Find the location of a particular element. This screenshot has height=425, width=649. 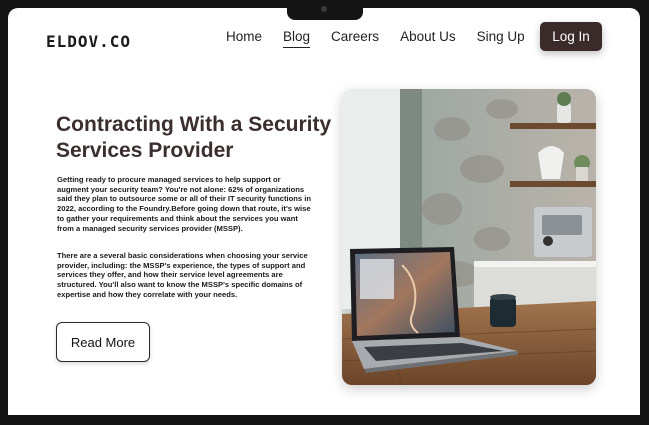

nav-blog: Blog is located at coordinates (297, 38).